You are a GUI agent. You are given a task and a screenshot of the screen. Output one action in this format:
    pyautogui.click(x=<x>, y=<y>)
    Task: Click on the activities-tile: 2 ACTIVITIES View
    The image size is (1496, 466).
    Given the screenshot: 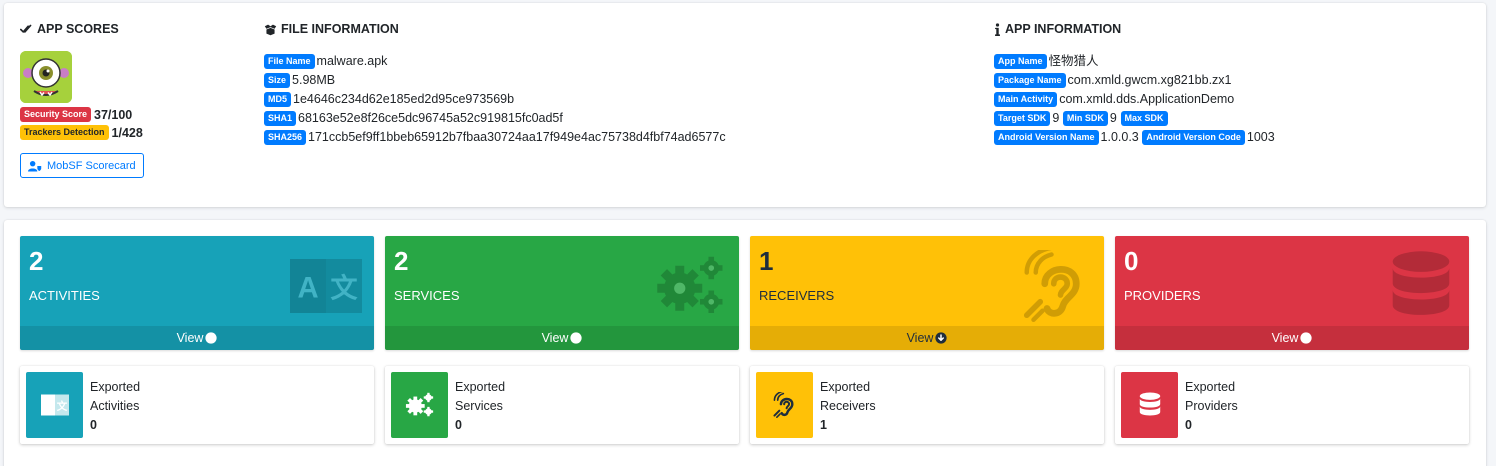 What is the action you would take?
    pyautogui.click(x=197, y=293)
    